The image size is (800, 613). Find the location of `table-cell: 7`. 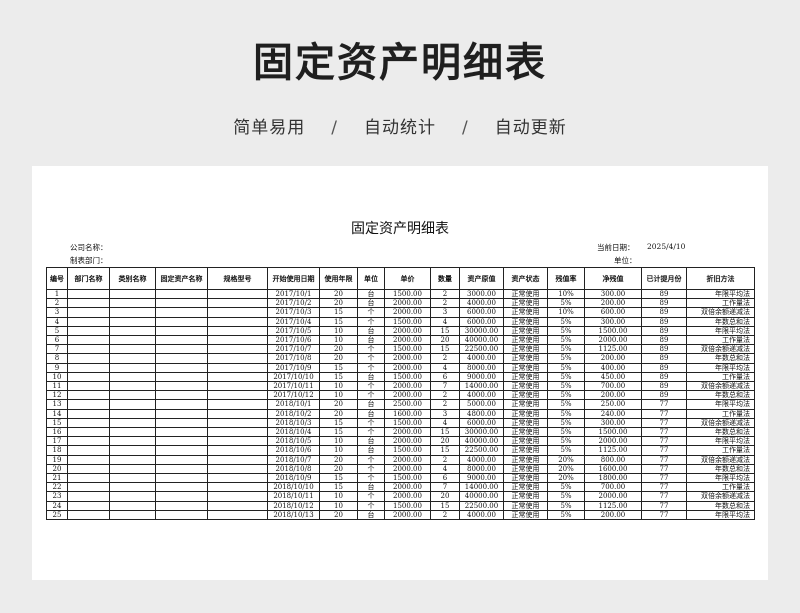

table-cell: 7 is located at coordinates (445, 487).